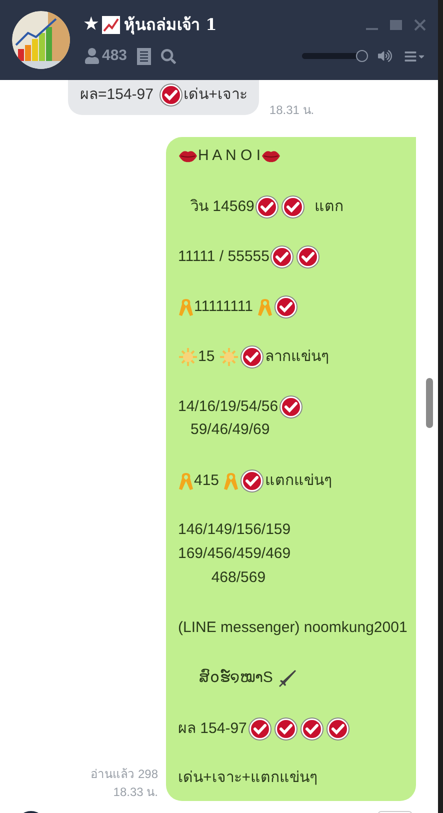 This screenshot has height=813, width=443. Describe the element at coordinates (170, 25) in the screenshot. I see `chat-title: หุ้นถล่มเจ้า 1` at that location.